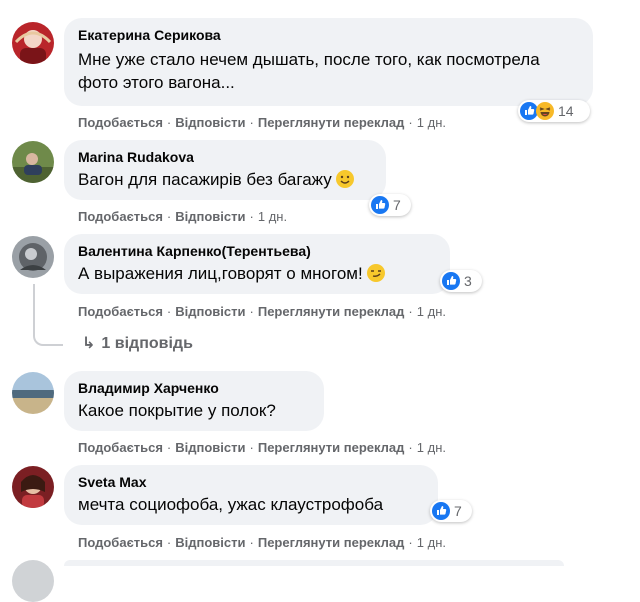 The height and width of the screenshot is (602, 640). Describe the element at coordinates (545, 111) in the screenshot. I see `haha-icon` at that location.